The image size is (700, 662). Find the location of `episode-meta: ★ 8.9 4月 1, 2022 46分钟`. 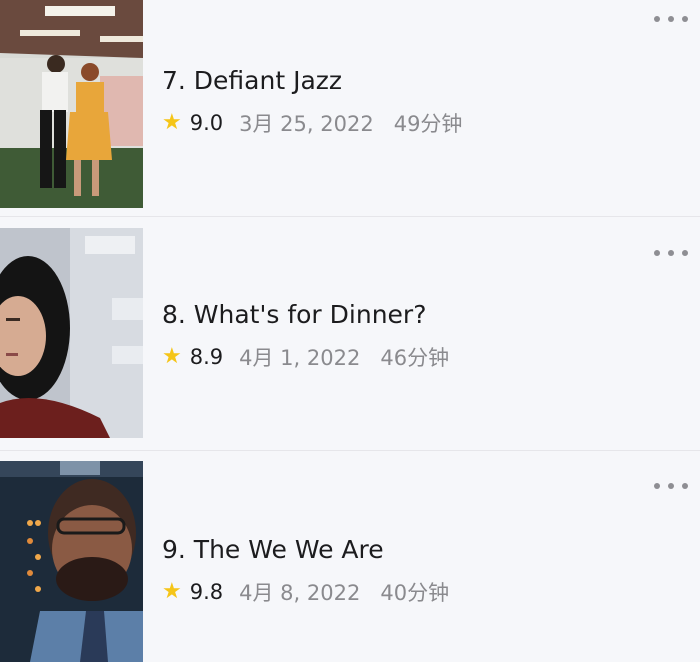

episode-meta: ★ 8.9 4月 1, 2022 46分钟 is located at coordinates (305, 357).